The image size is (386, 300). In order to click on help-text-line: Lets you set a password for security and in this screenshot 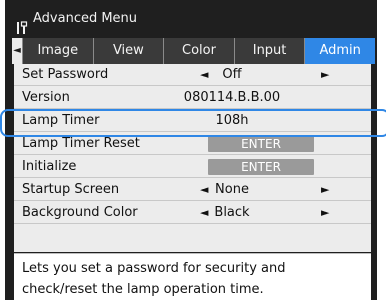, I will do `click(154, 268)`.